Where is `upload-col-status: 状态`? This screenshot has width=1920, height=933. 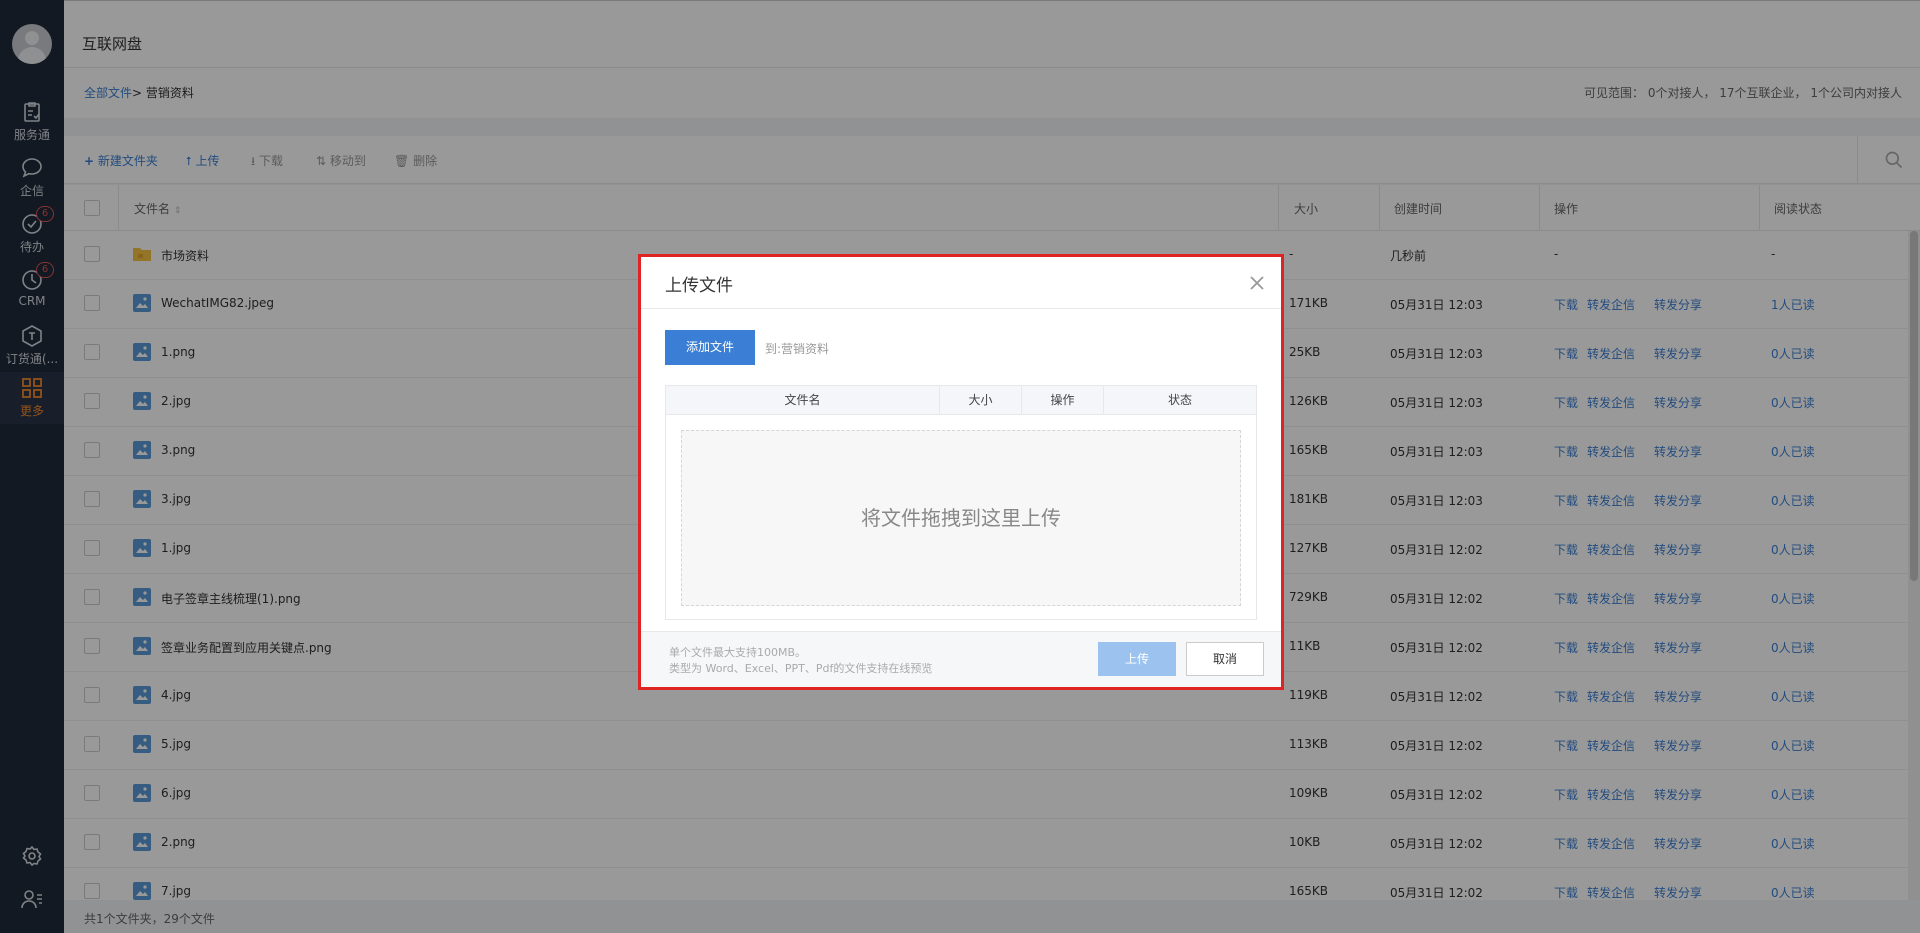
upload-col-status: 状态 is located at coordinates (1179, 400).